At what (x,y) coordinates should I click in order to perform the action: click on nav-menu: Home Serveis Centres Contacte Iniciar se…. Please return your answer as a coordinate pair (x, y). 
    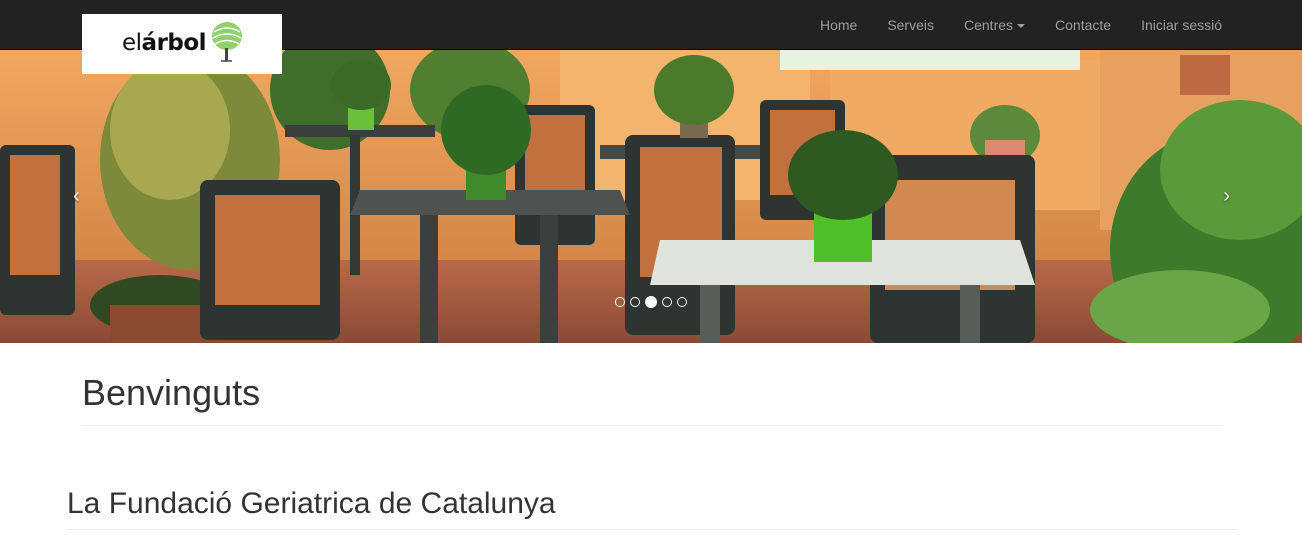
    Looking at the image, I should click on (1021, 25).